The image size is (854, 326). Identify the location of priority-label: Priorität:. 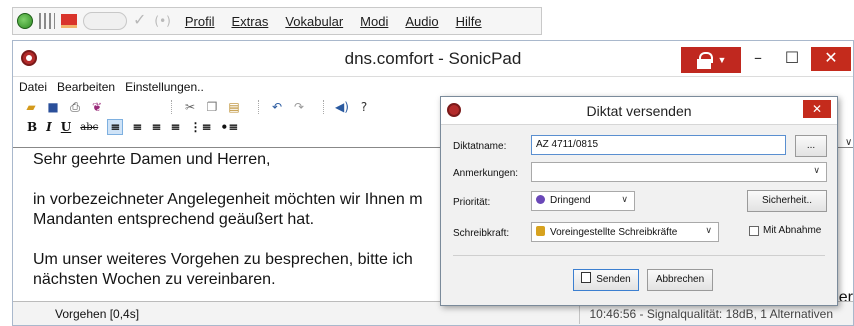
(472, 202).